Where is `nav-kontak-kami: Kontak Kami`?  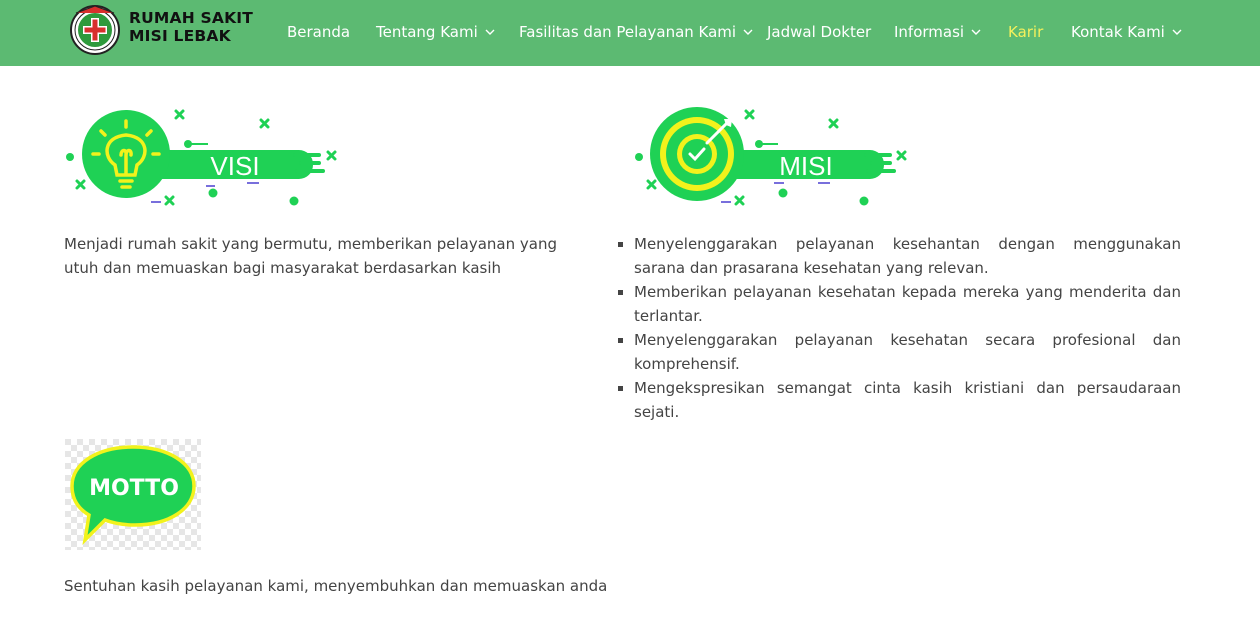 nav-kontak-kami: Kontak Kami is located at coordinates (1126, 32).